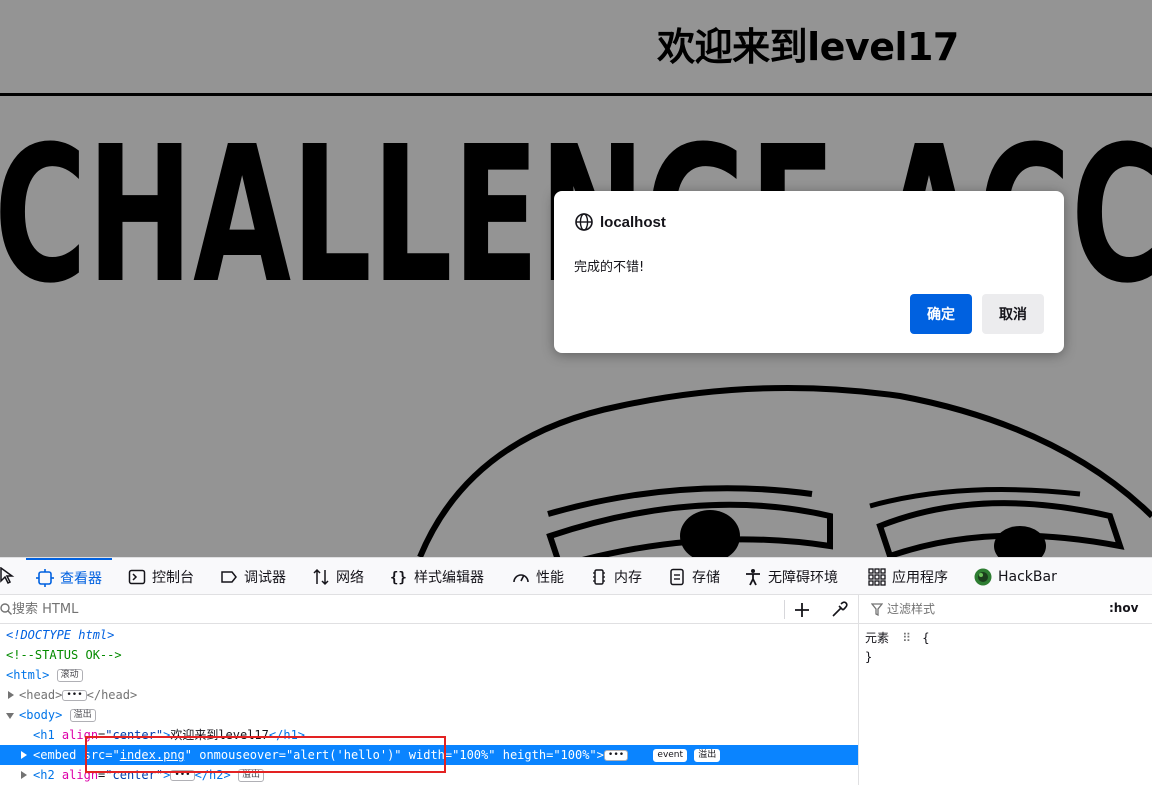  I want to click on hackbar-icon, so click(983, 576).